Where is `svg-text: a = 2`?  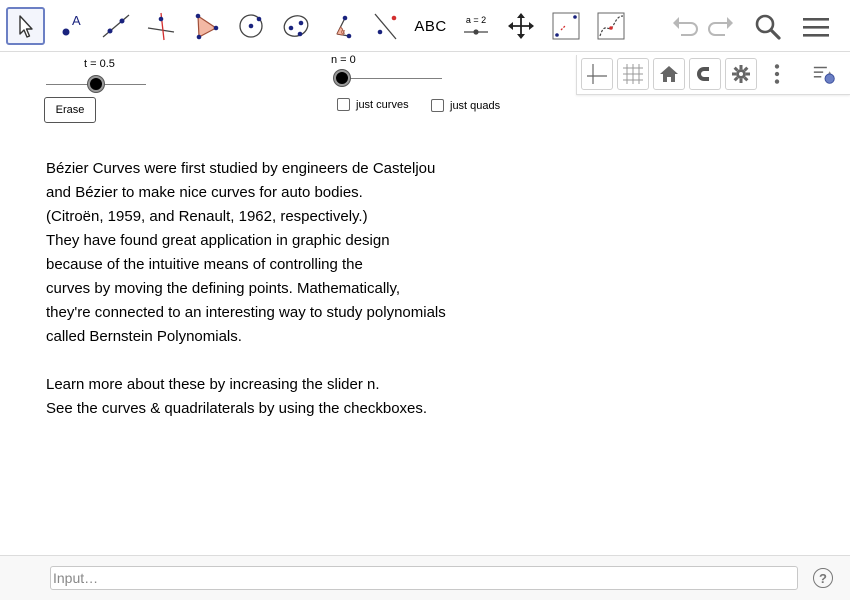
svg-text: a = 2 is located at coordinates (475, 20).